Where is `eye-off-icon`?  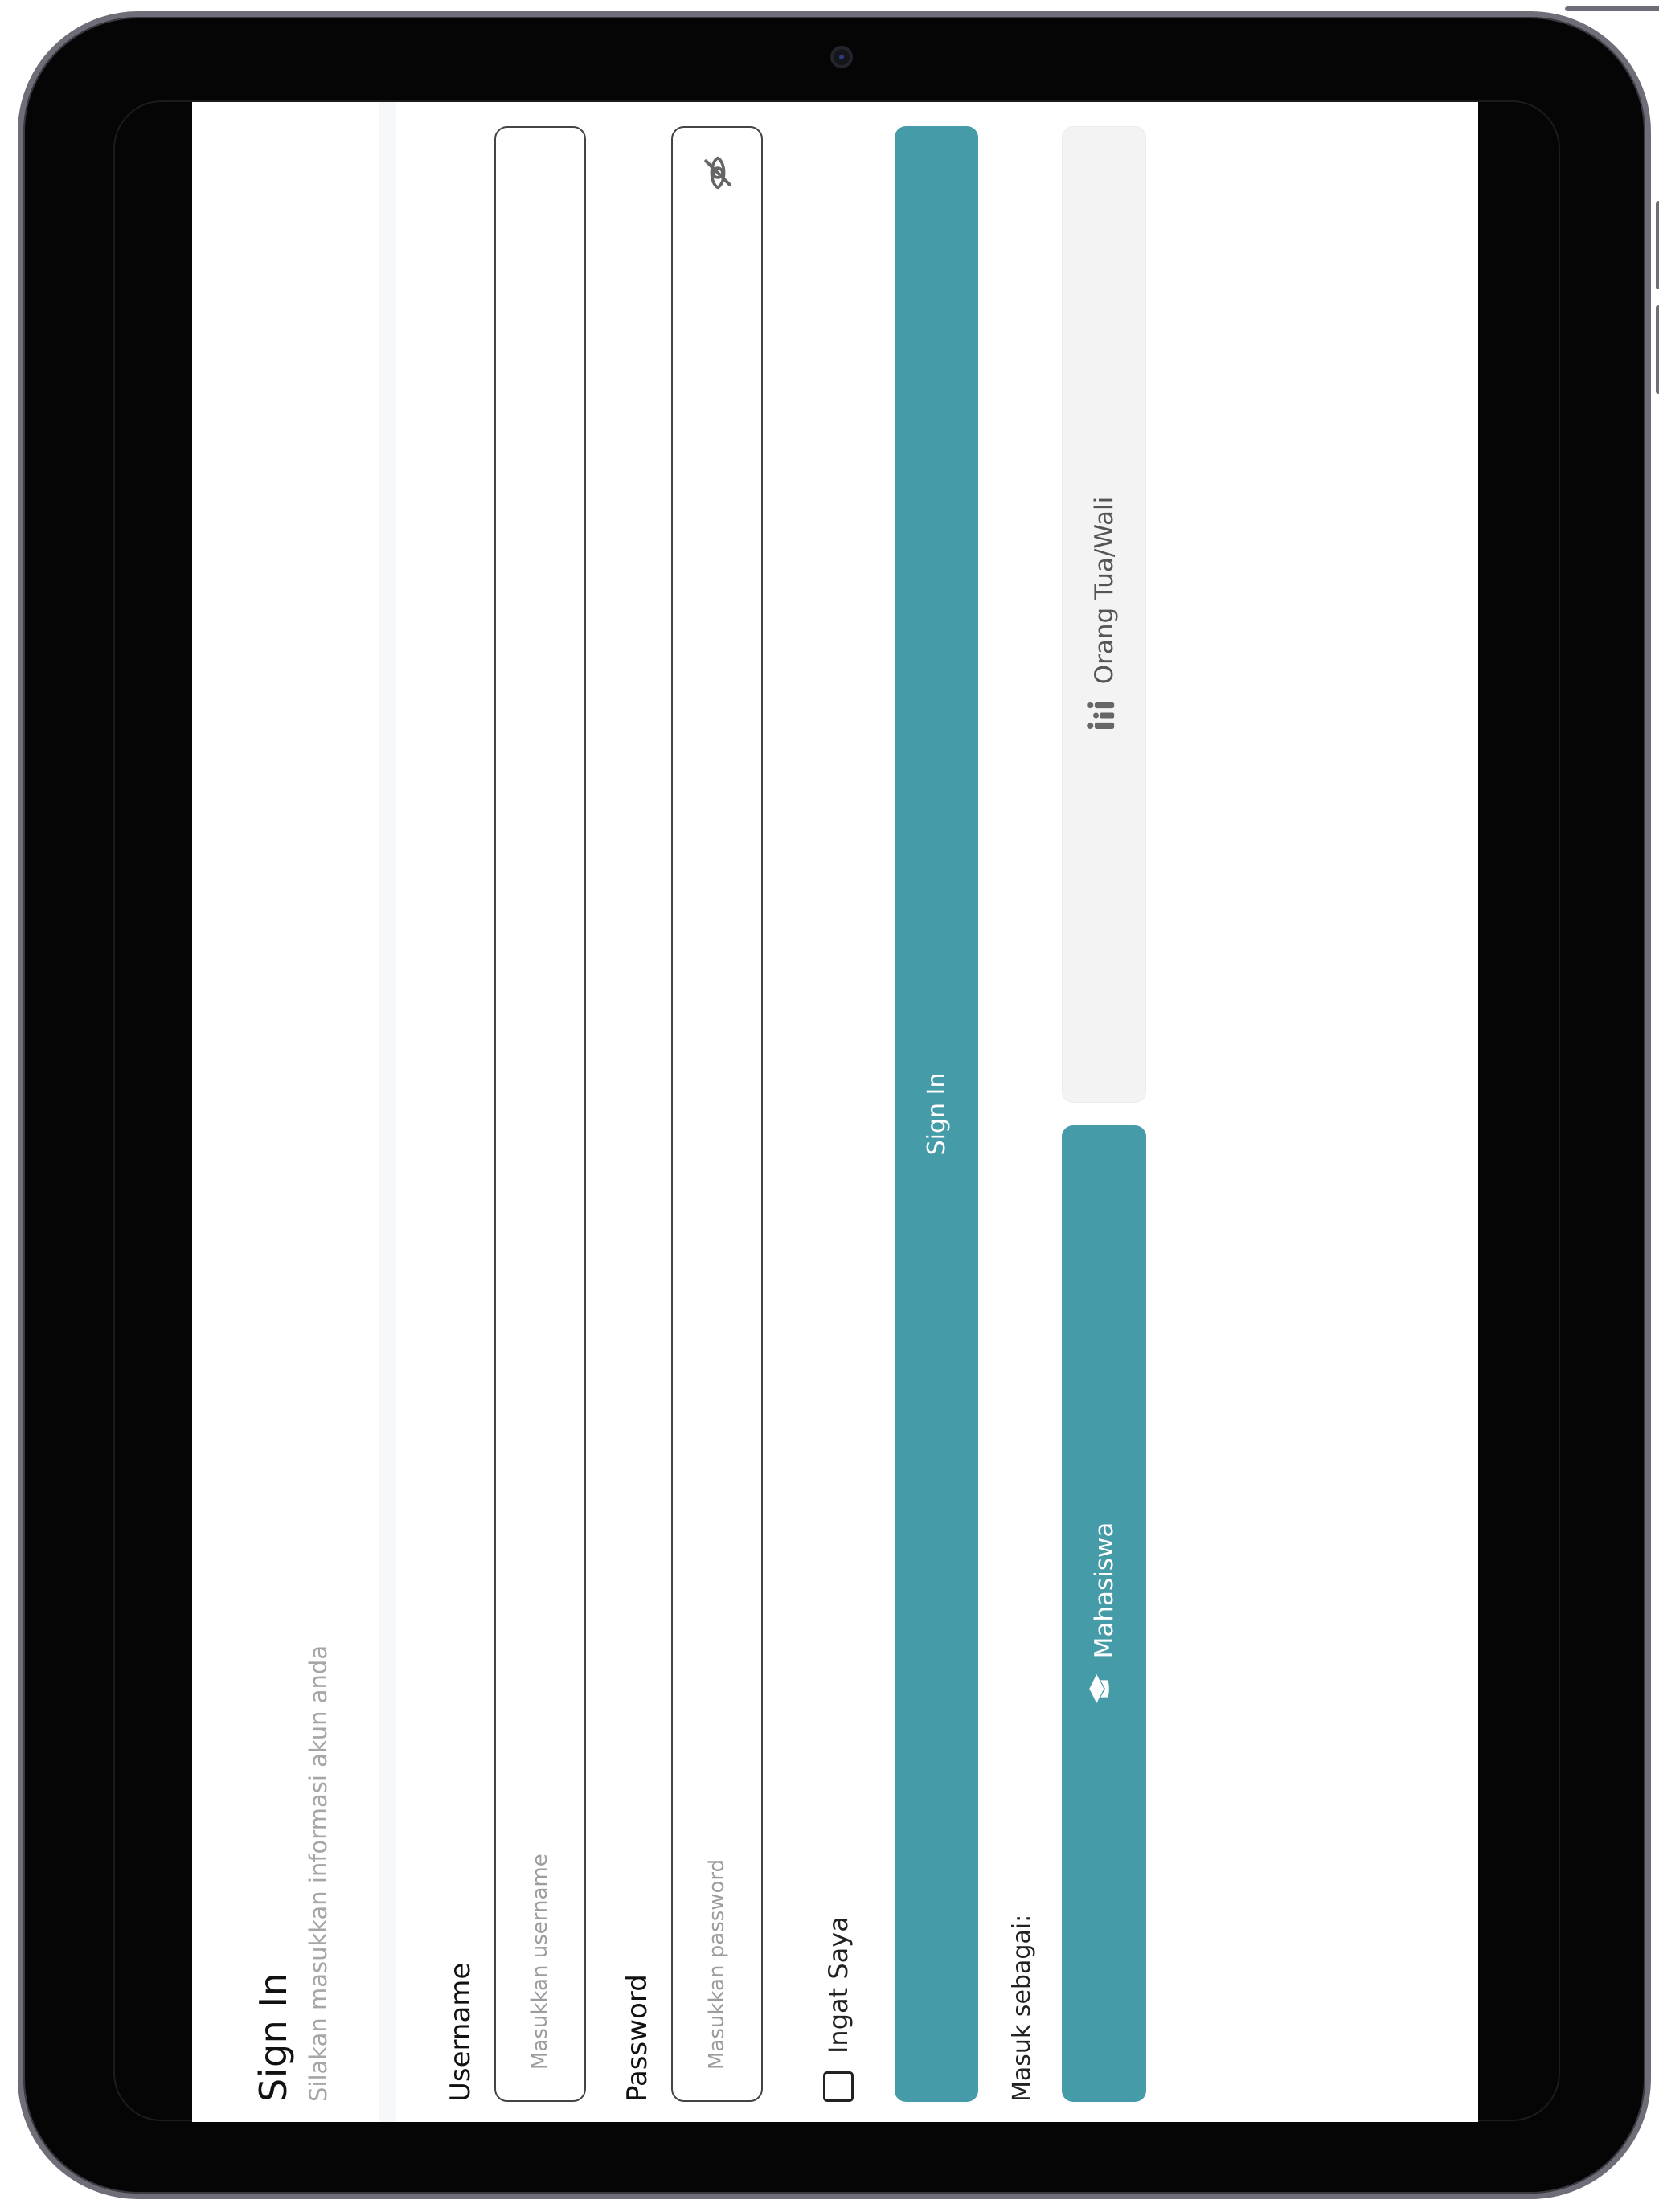
eye-off-icon is located at coordinates (717, 172).